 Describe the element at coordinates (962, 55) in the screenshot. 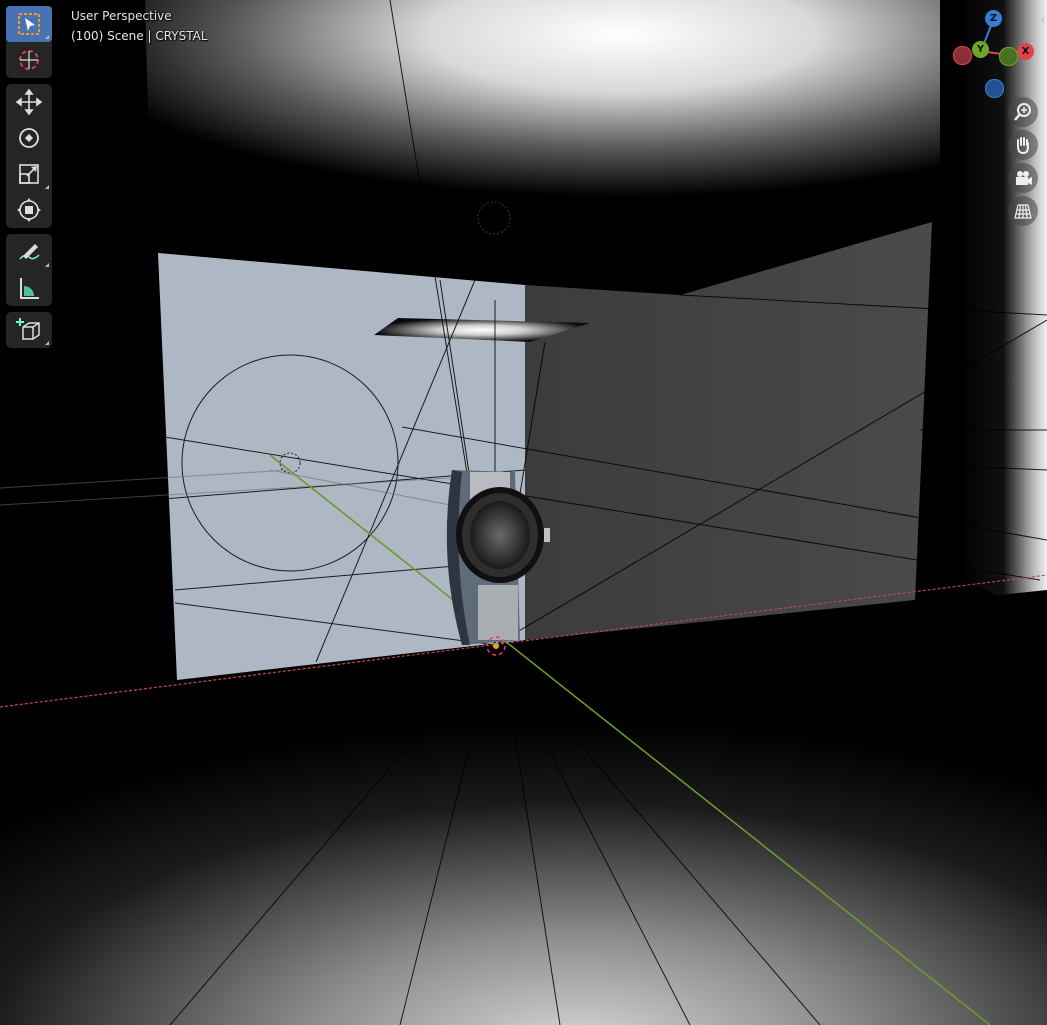

I see `gizmo-neg-x-axis` at that location.